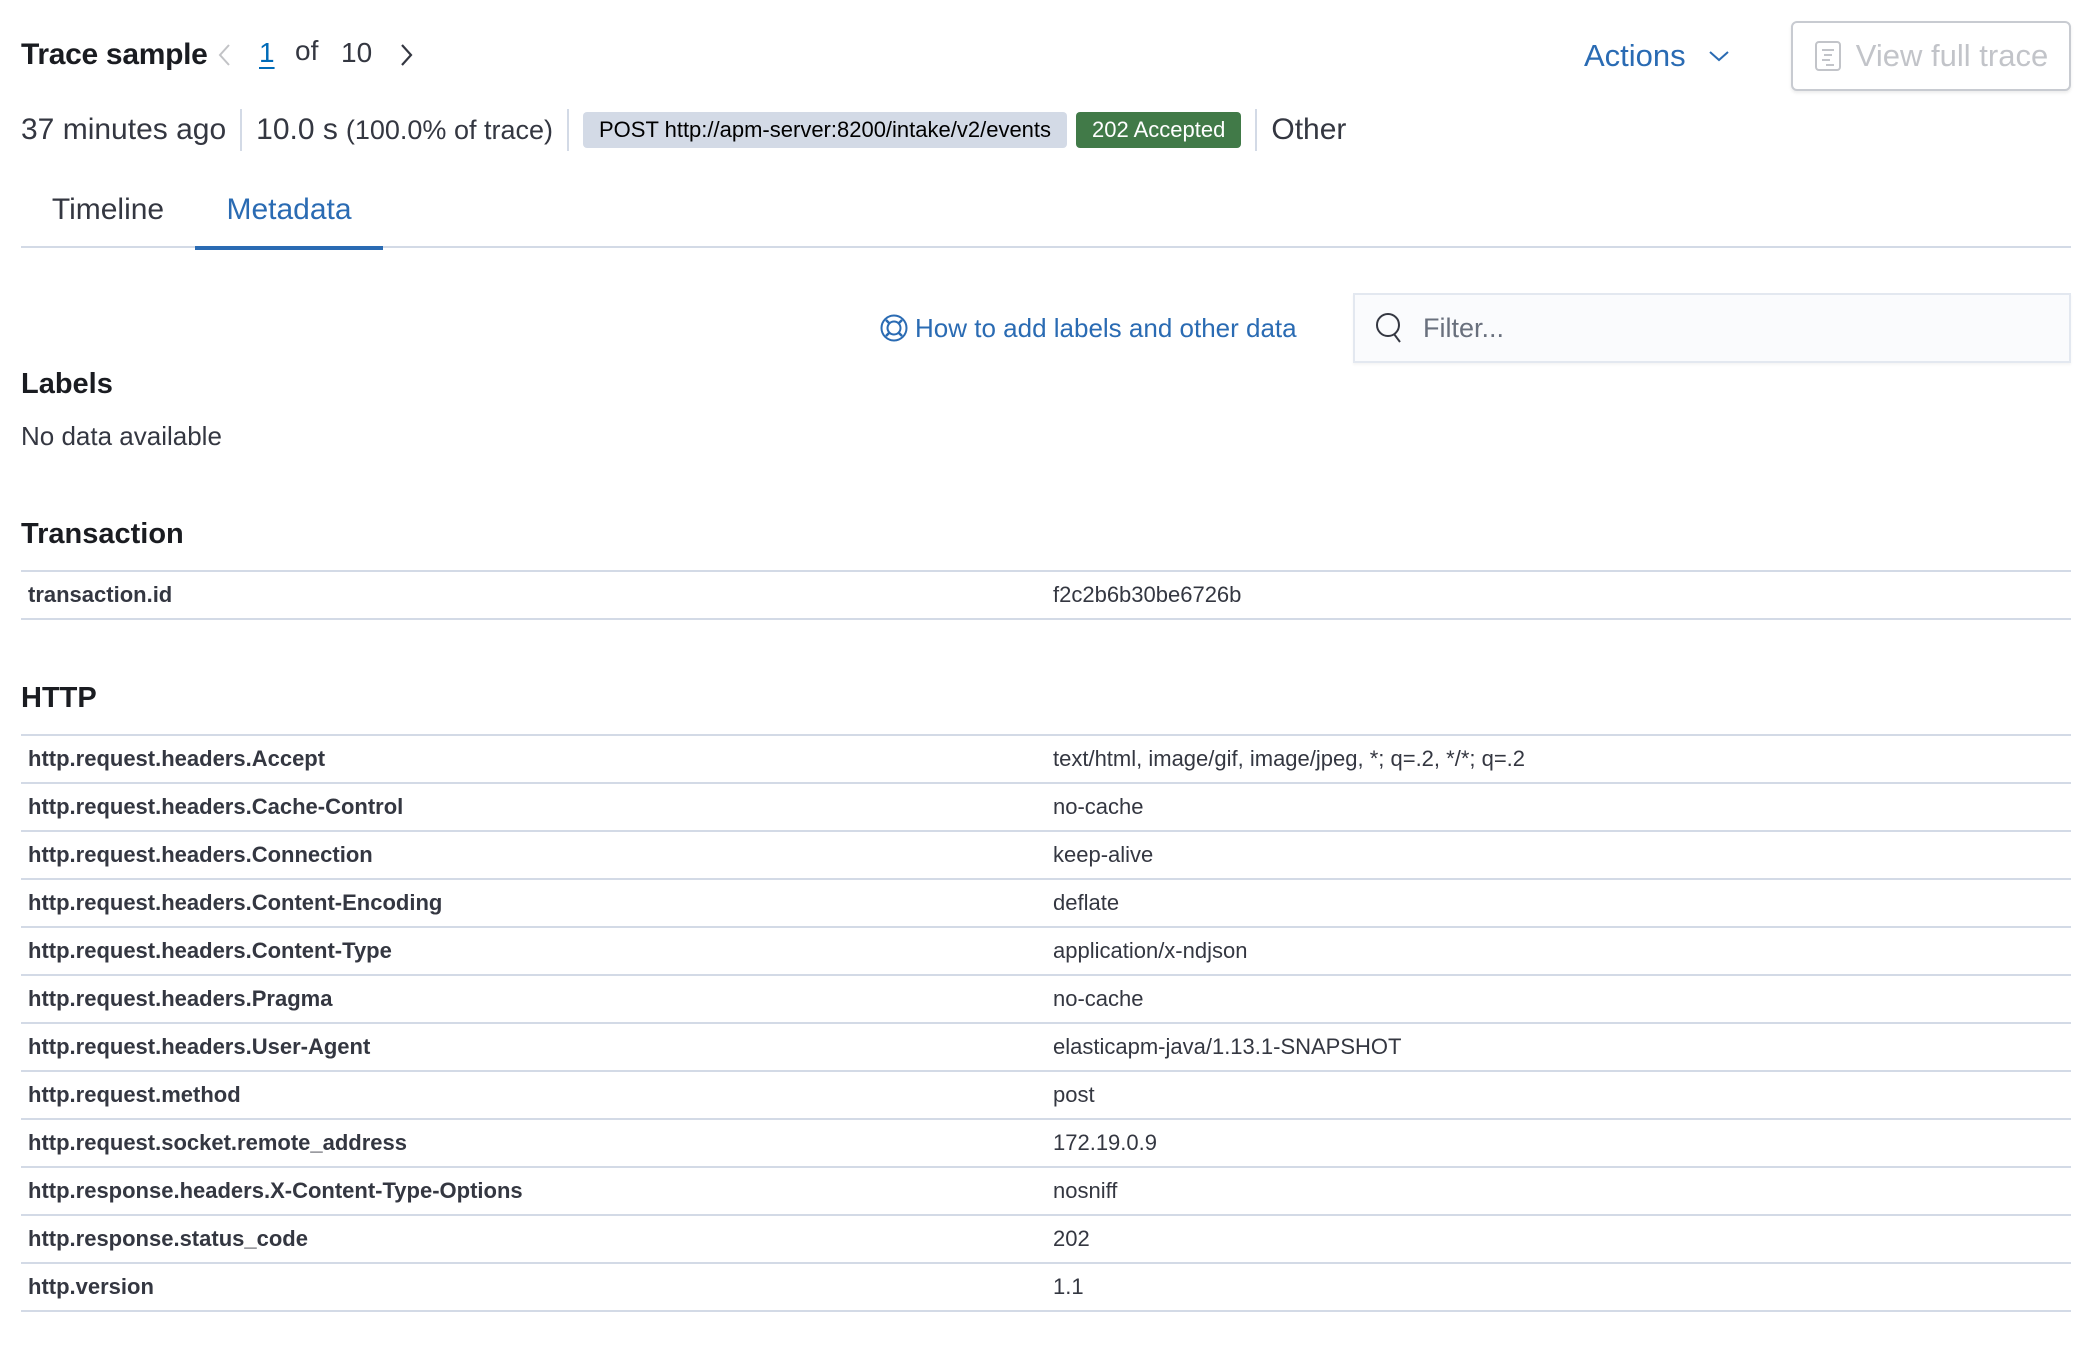 The width and height of the screenshot is (2098, 1348). What do you see at coordinates (537, 999) in the screenshot?
I see `field-key: http.request.headers.Pragma` at bounding box center [537, 999].